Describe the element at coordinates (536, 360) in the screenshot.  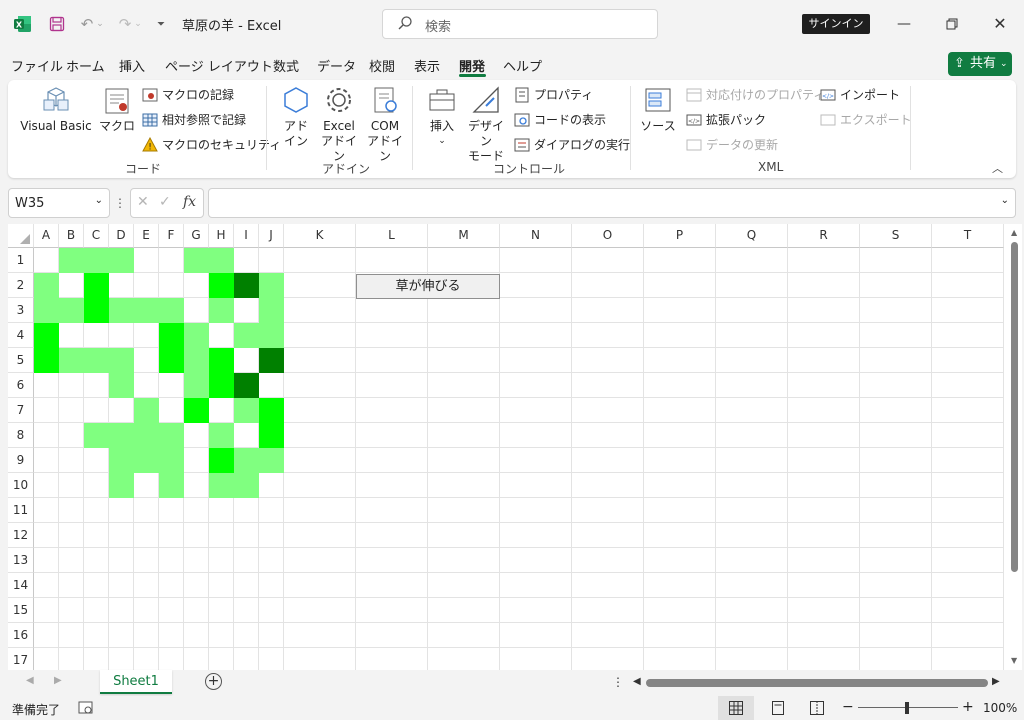
I see `cell-N5` at that location.